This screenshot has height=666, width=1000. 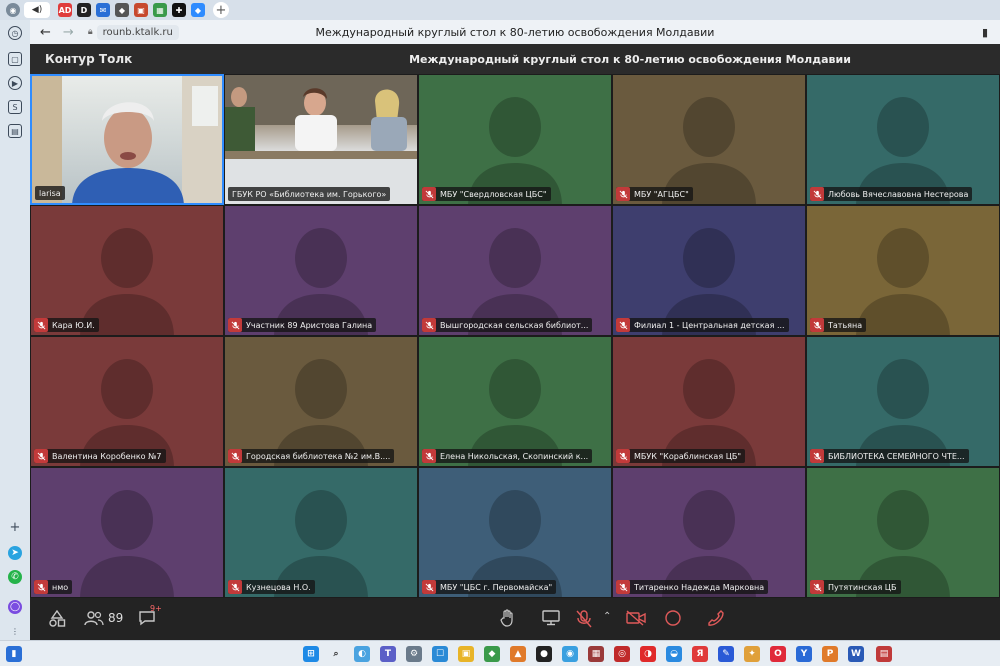 I want to click on taskbar-word-icon: W, so click(x=856, y=654).